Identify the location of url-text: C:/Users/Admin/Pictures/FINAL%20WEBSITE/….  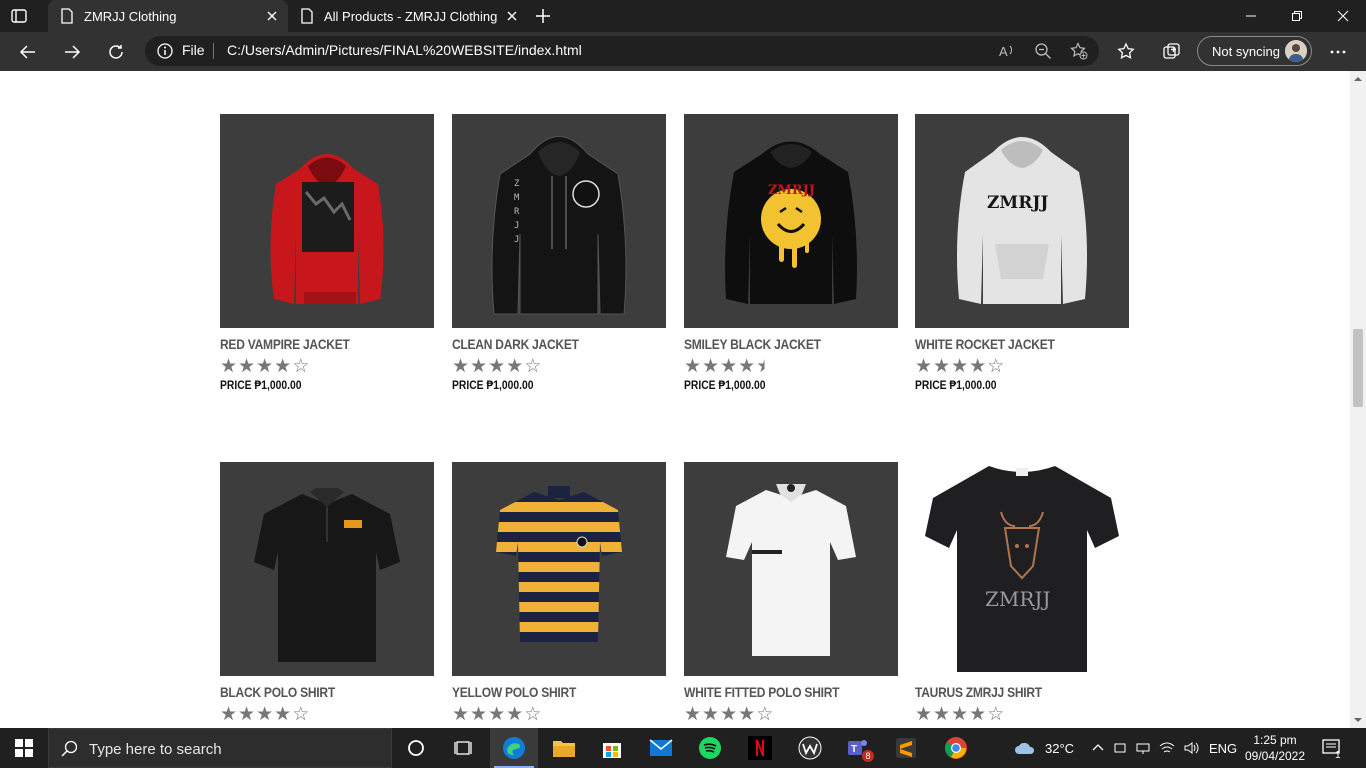
(404, 50).